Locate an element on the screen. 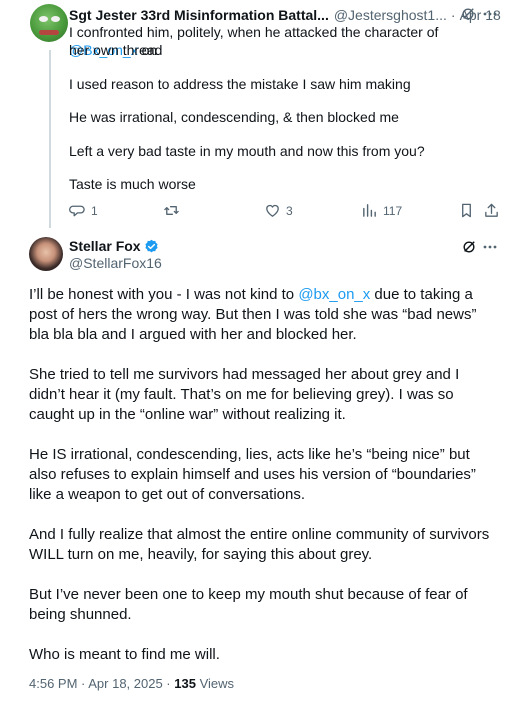 The image size is (507, 701). reply-text-line: her own thread is located at coordinates (116, 50).